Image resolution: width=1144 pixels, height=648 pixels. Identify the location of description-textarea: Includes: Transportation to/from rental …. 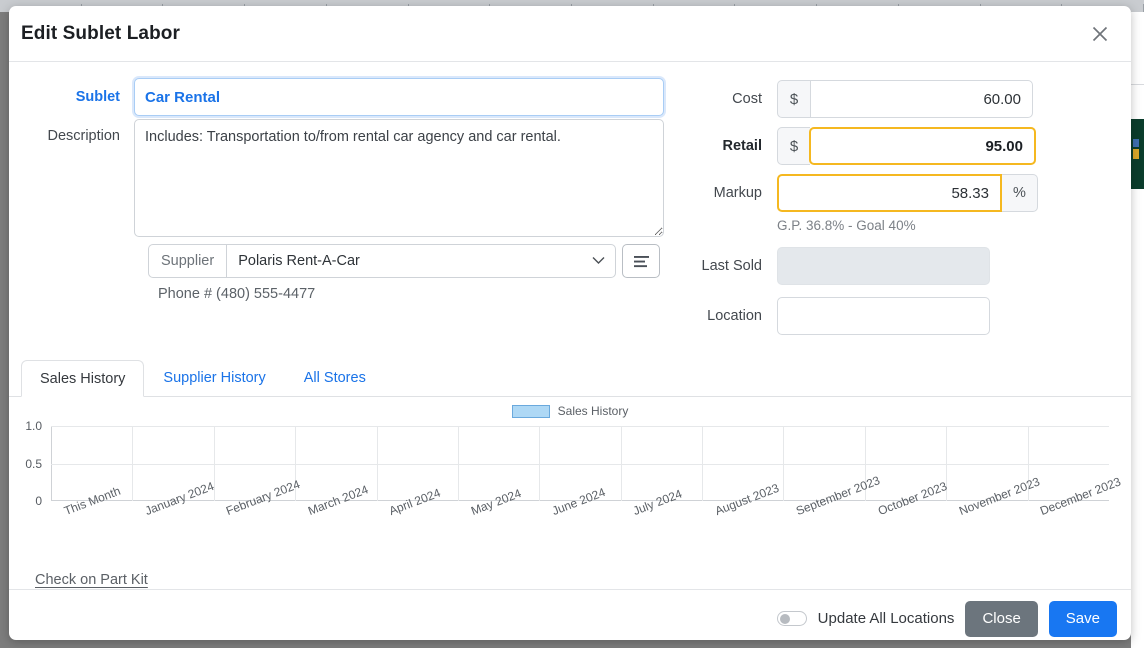
(399, 178).